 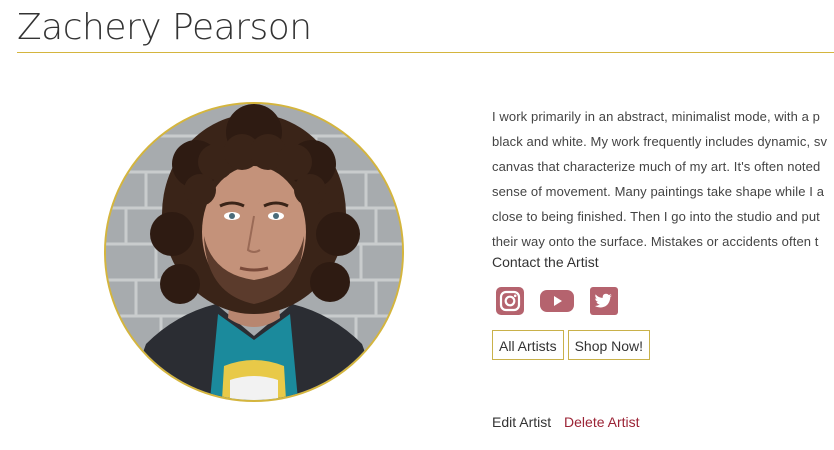 I want to click on artist-action-buttons: All Artists Shop Now!, so click(x=571, y=345).